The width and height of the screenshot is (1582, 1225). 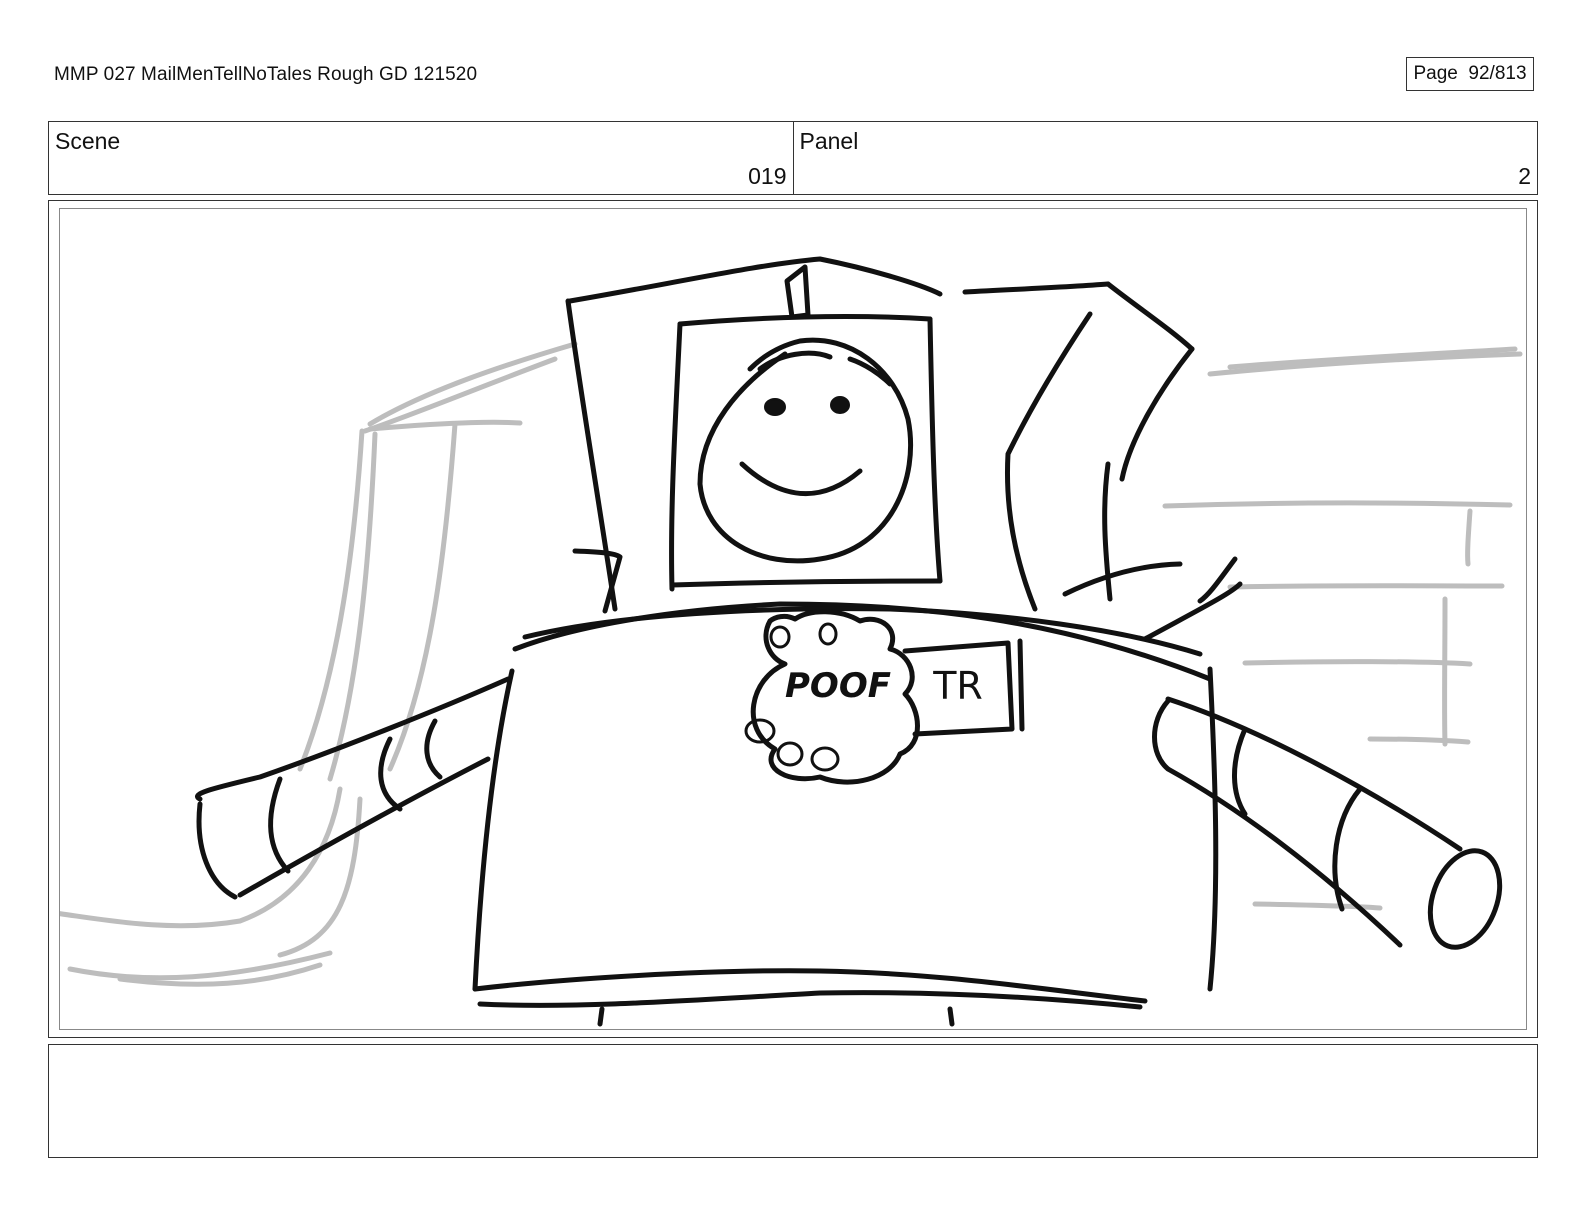 I want to click on page-indicator: Page 92/813, so click(x=1470, y=74).